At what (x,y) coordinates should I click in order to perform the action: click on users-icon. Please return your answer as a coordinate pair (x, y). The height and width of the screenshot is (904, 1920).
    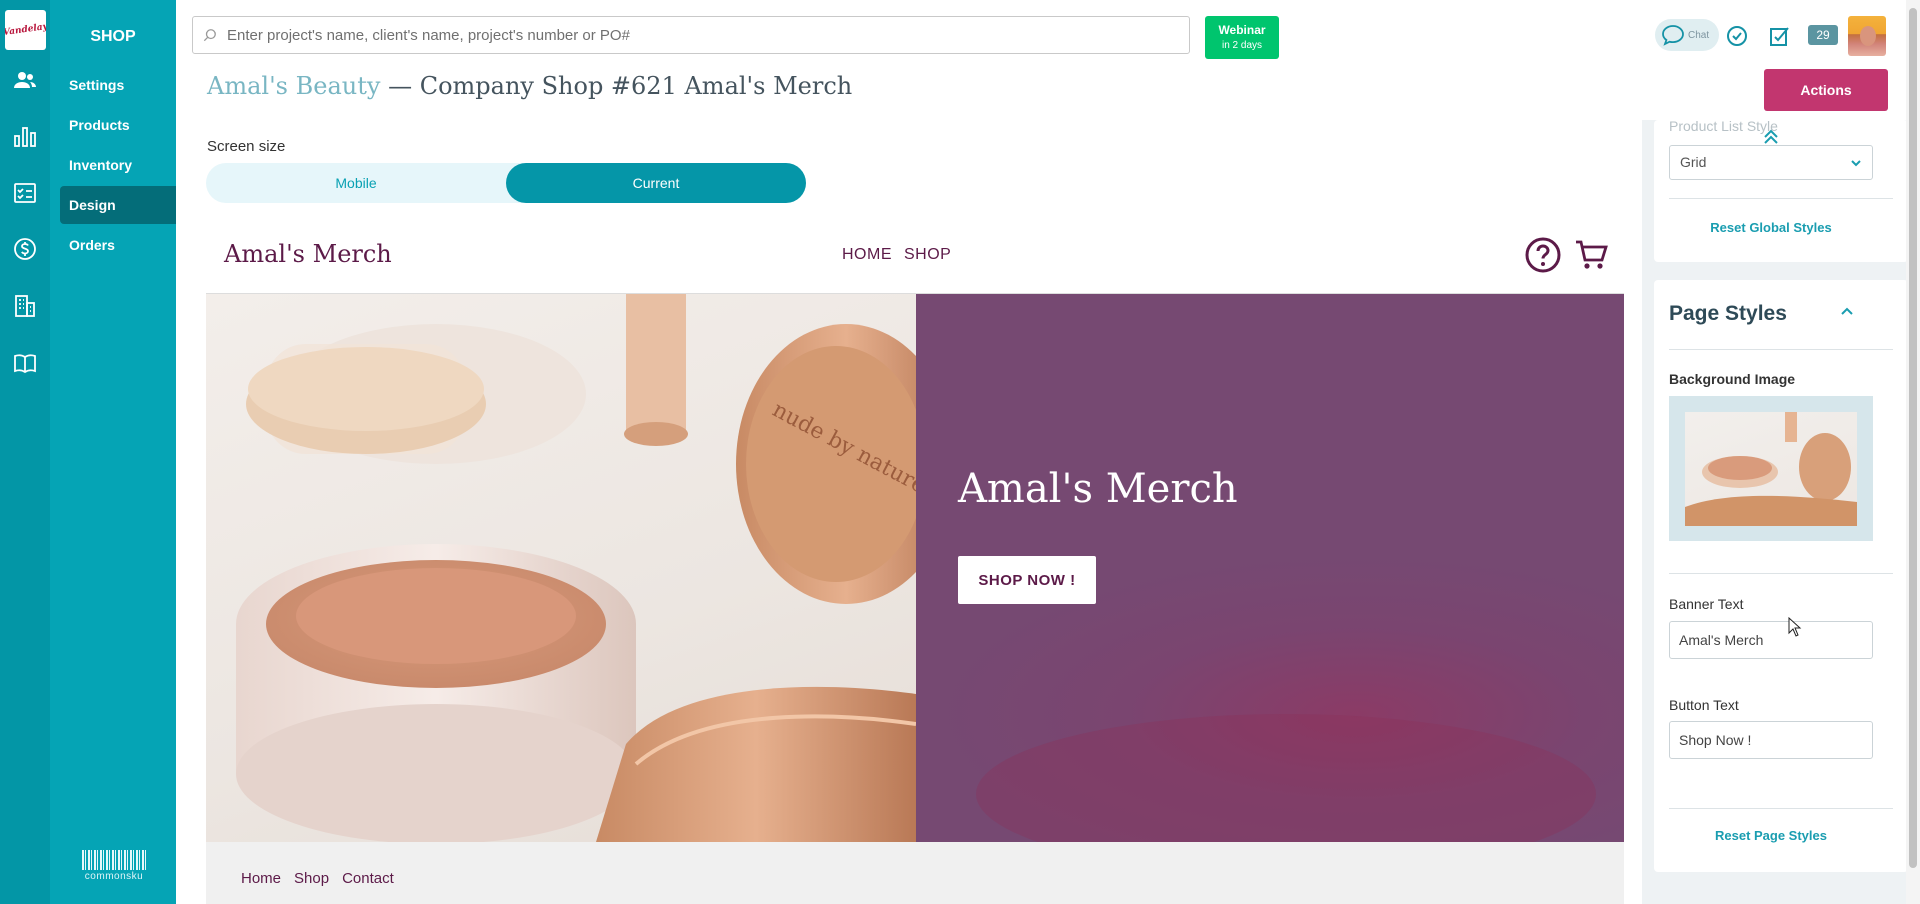
    Looking at the image, I should click on (25, 80).